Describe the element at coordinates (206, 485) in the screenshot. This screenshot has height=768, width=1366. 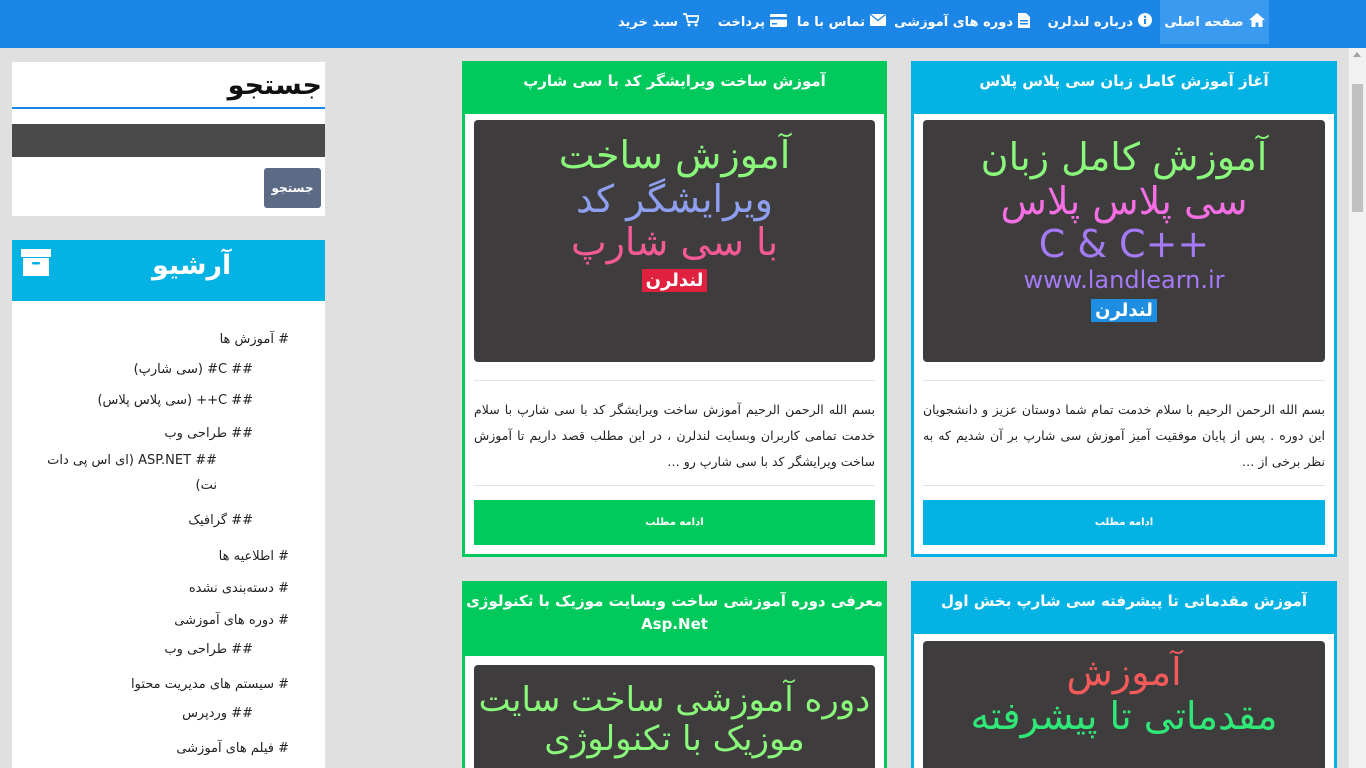
I see `archive-item: نت)` at that location.